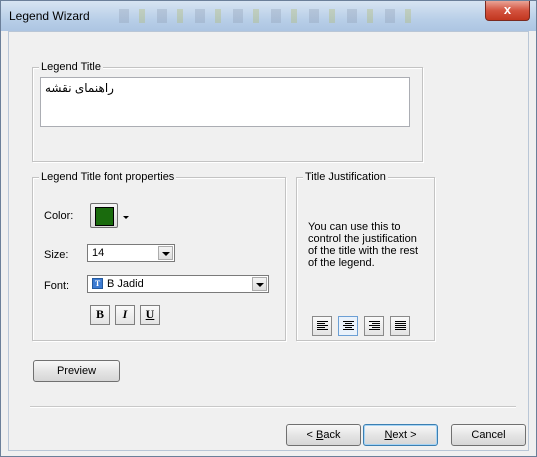 This screenshot has height=457, width=537. Describe the element at coordinates (98, 253) in the screenshot. I see `size-value: 14` at that location.